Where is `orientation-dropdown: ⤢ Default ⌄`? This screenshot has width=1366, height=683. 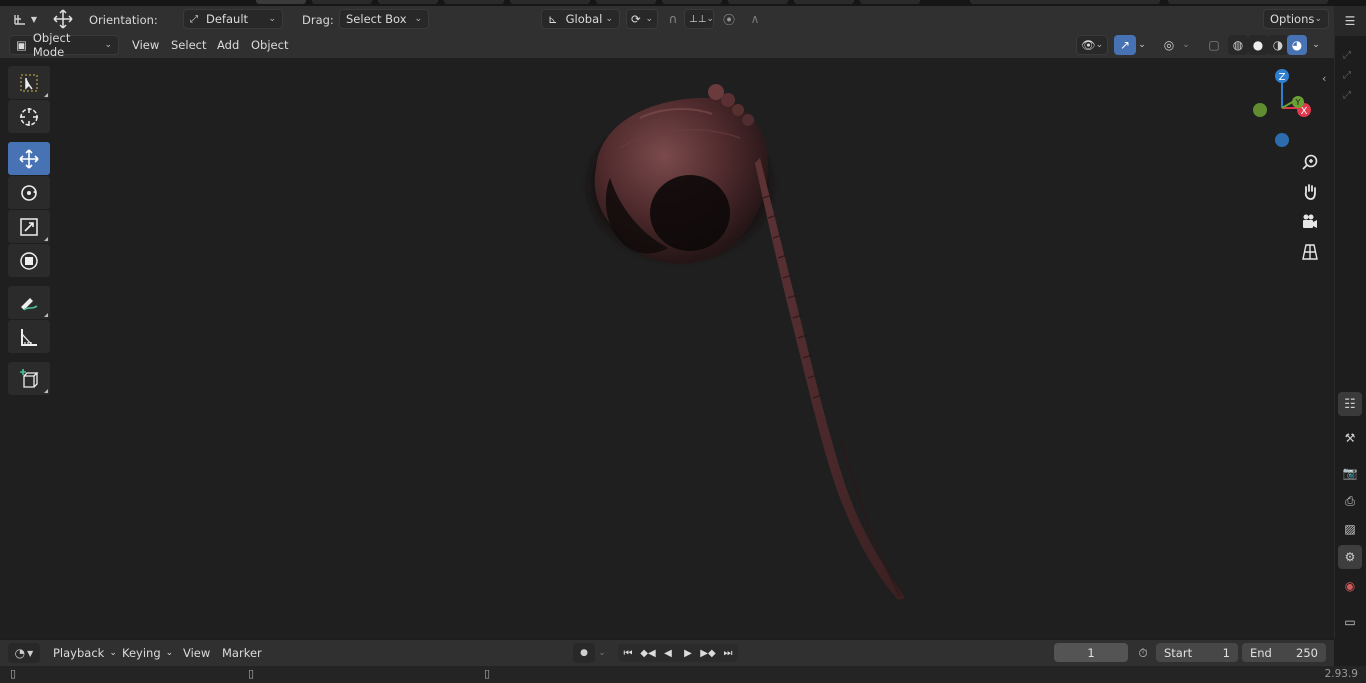
orientation-dropdown: ⤢ Default ⌄ is located at coordinates (233, 19).